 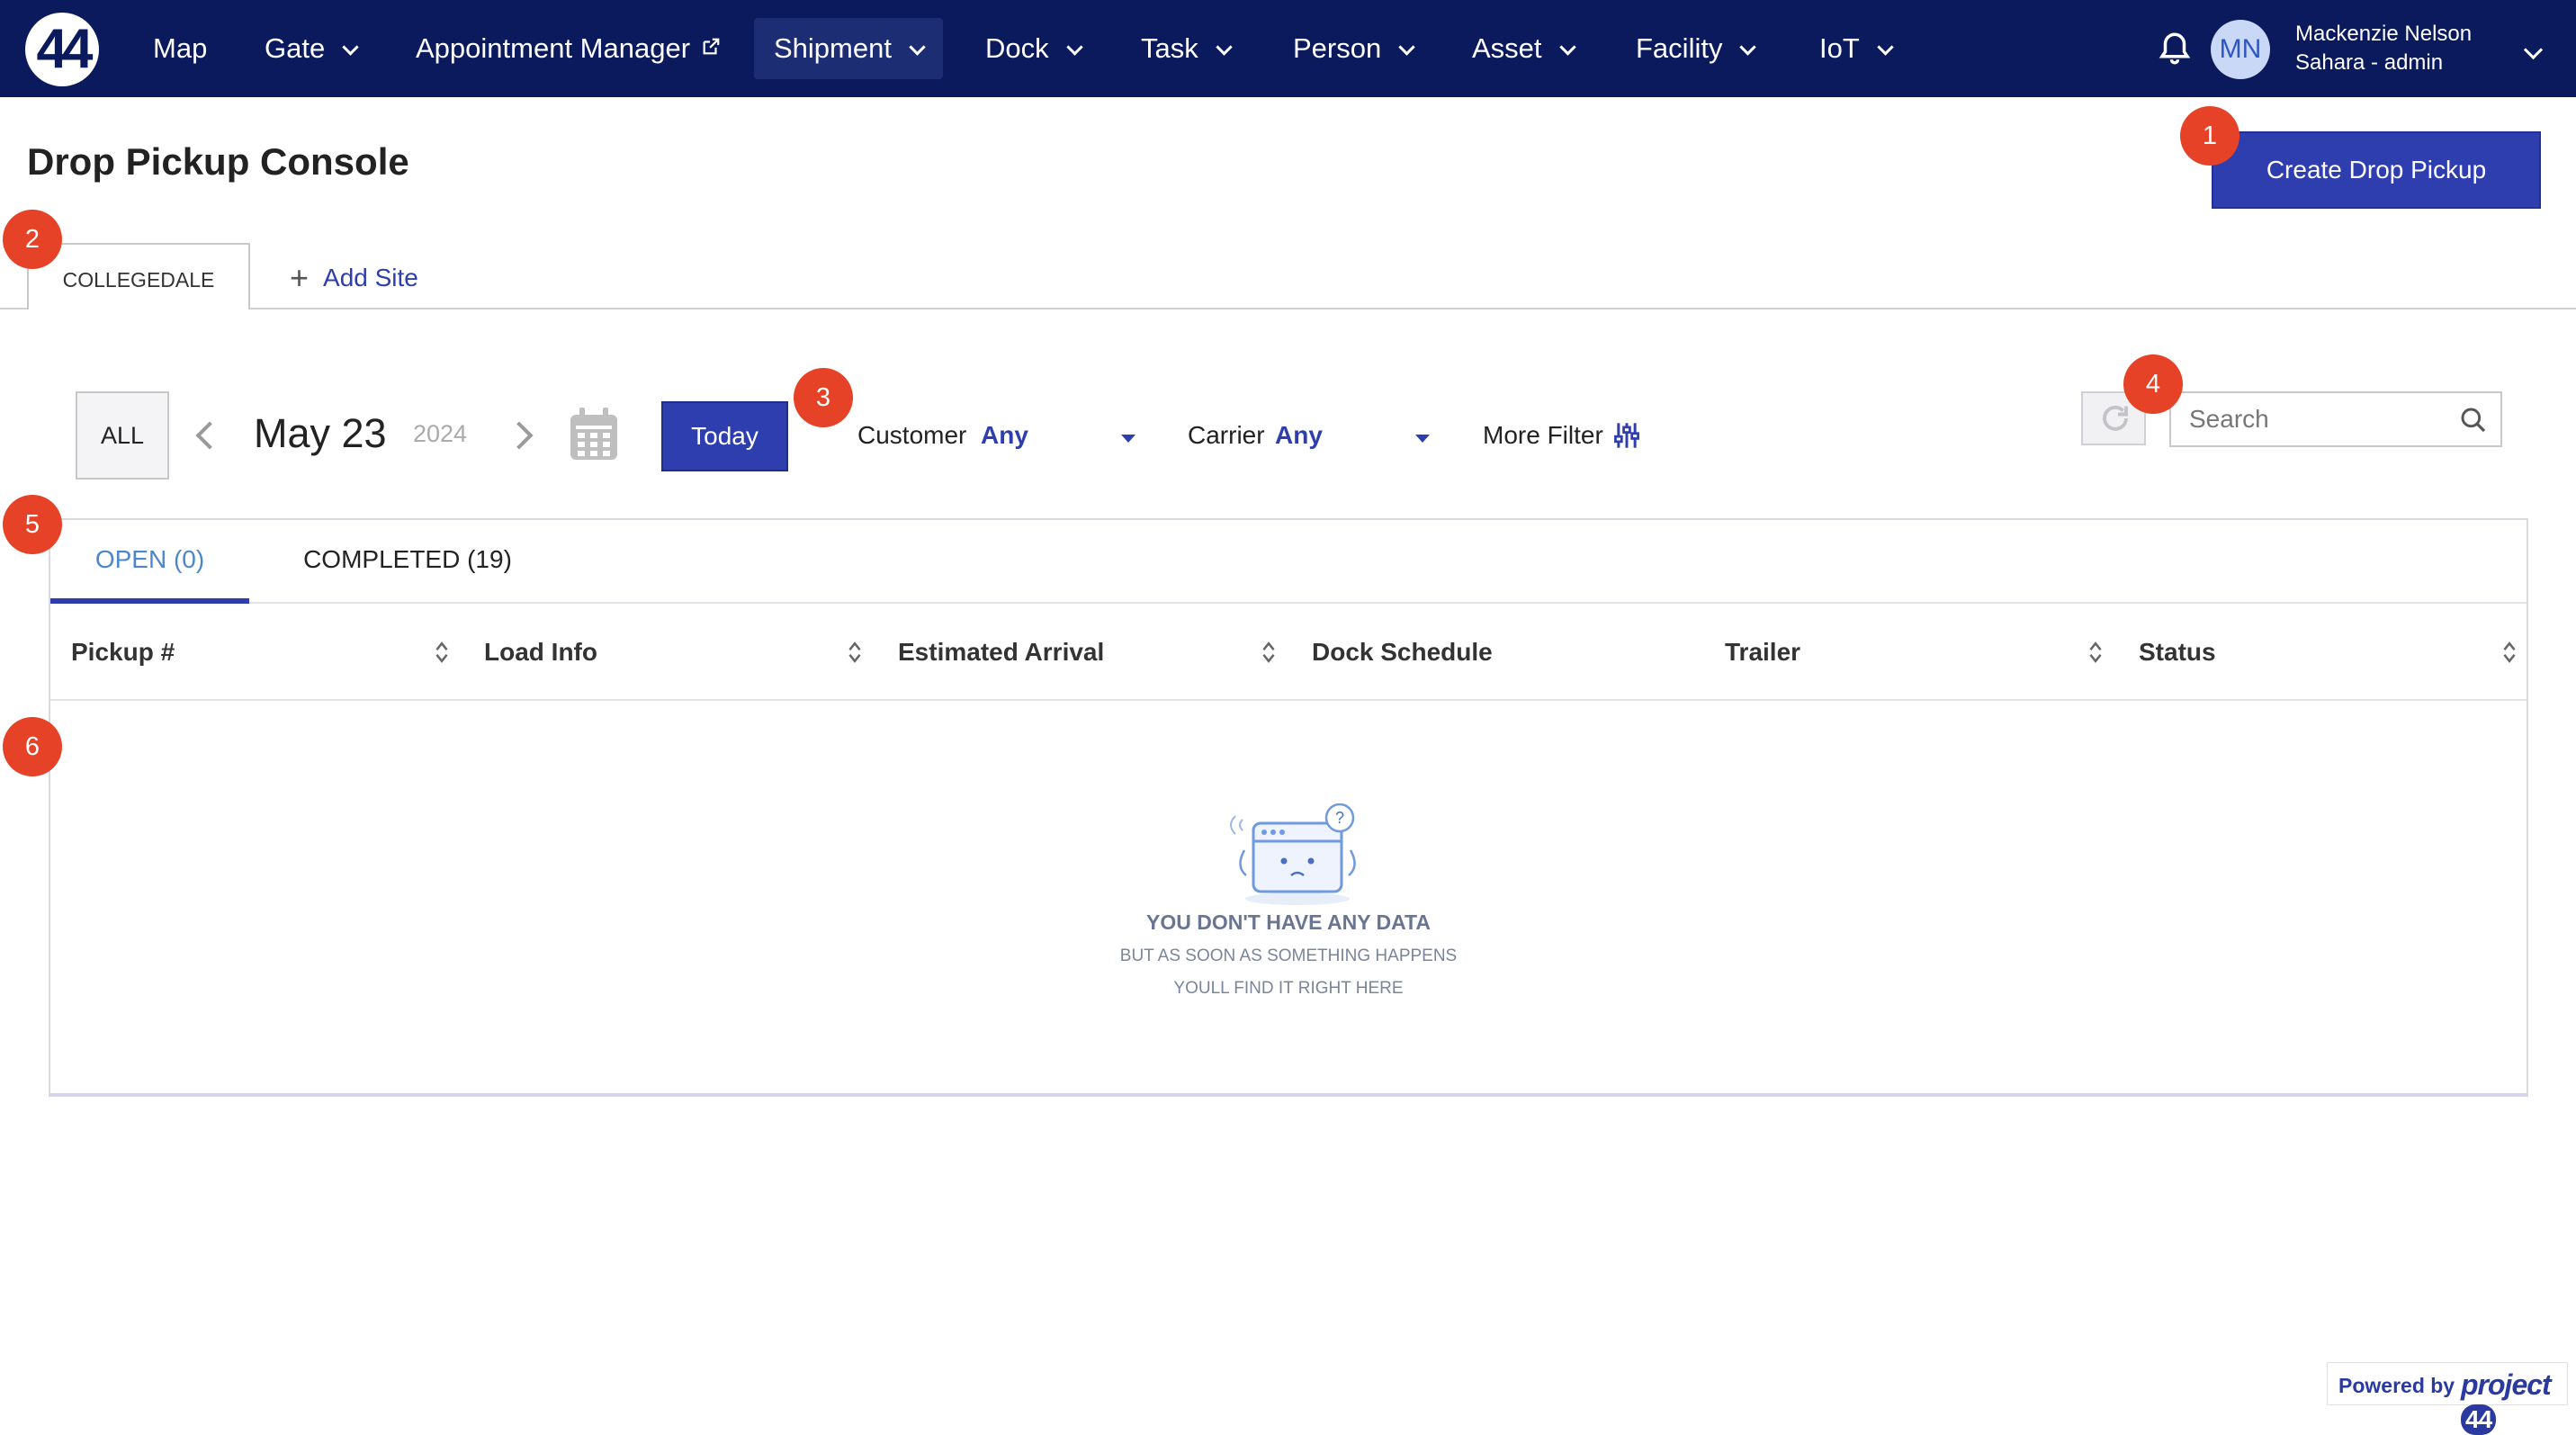 I want to click on create-drop-pickup-button: Create Drop Pickup, so click(x=2376, y=170).